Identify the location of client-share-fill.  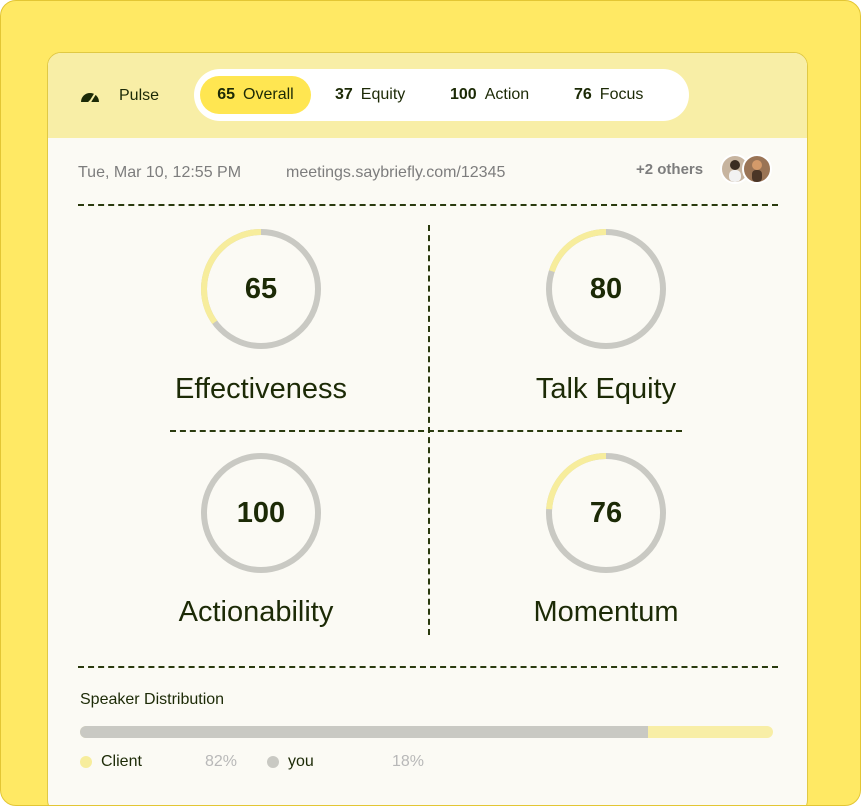
(364, 732).